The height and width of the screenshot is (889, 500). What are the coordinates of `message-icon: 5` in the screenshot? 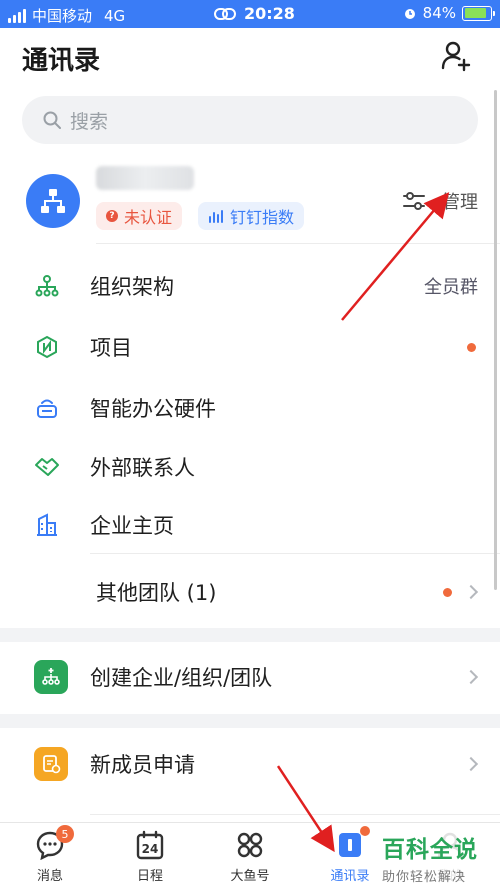 It's located at (54, 843).